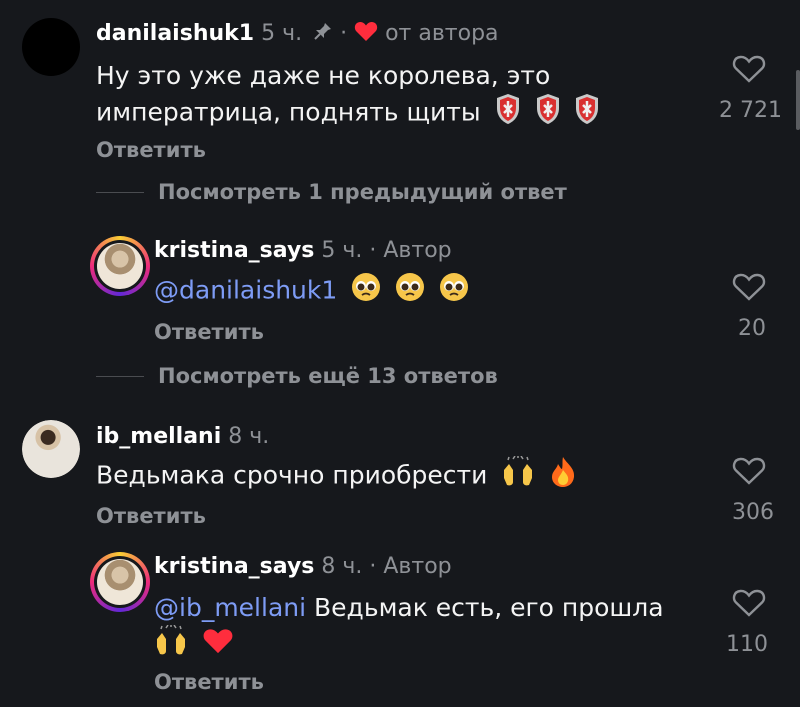 Image resolution: width=800 pixels, height=707 pixels. Describe the element at coordinates (798, 100) in the screenshot. I see `scrollbar` at that location.